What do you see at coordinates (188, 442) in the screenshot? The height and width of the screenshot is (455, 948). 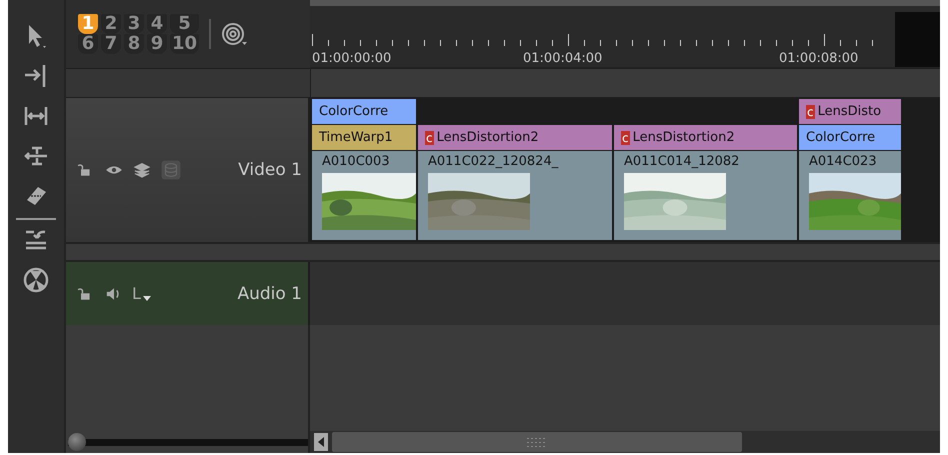 I see `zoom-slider` at bounding box center [188, 442].